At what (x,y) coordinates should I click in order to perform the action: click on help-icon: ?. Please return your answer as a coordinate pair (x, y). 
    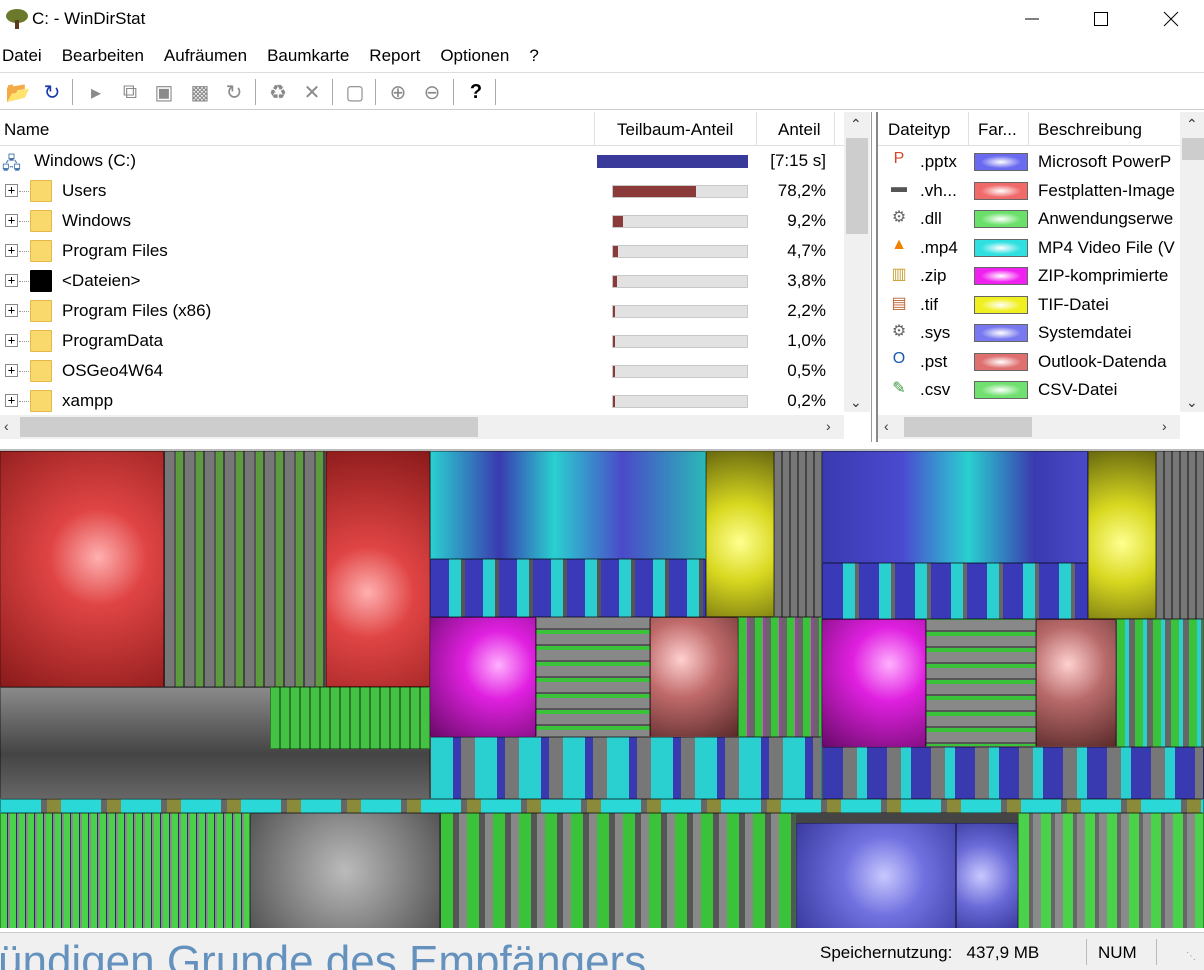
    Looking at the image, I should click on (476, 92).